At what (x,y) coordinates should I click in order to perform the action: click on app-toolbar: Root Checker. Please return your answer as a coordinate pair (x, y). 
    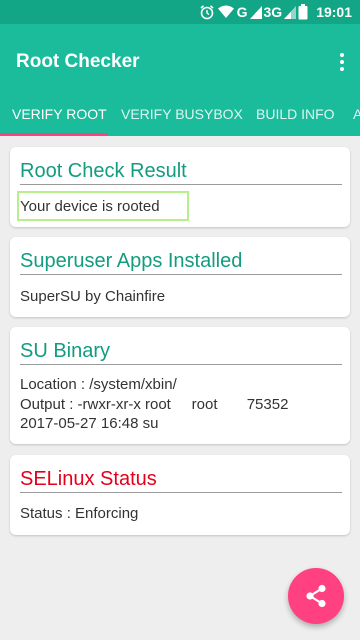
    Looking at the image, I should click on (180, 61).